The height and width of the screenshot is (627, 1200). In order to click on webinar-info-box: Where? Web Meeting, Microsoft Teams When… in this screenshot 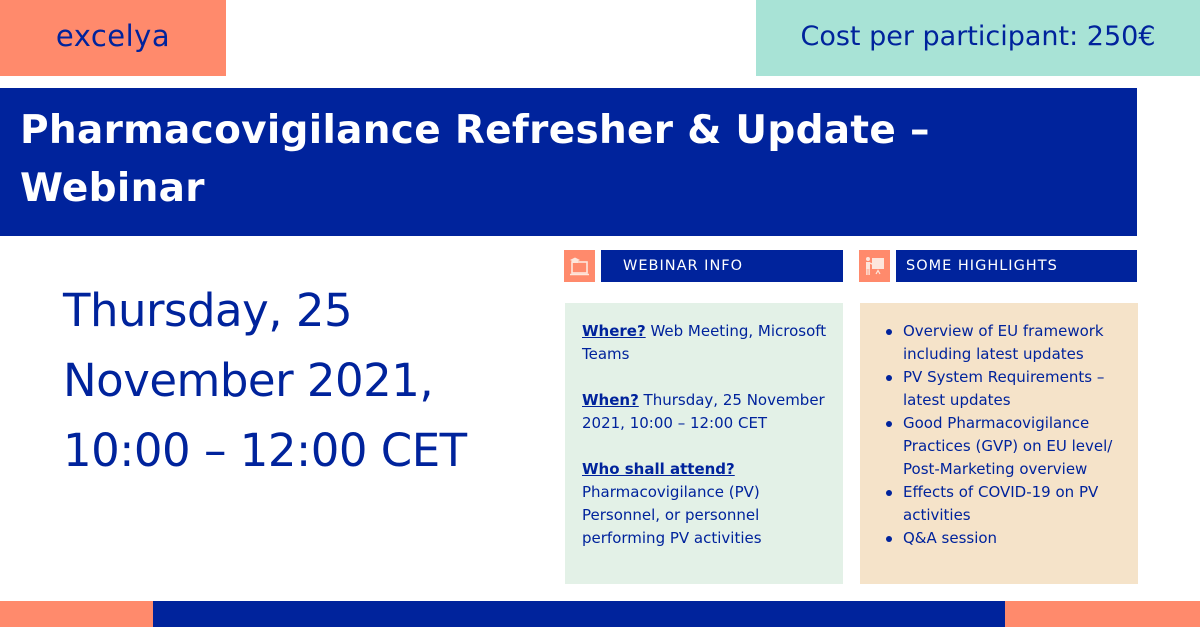, I will do `click(704, 443)`.